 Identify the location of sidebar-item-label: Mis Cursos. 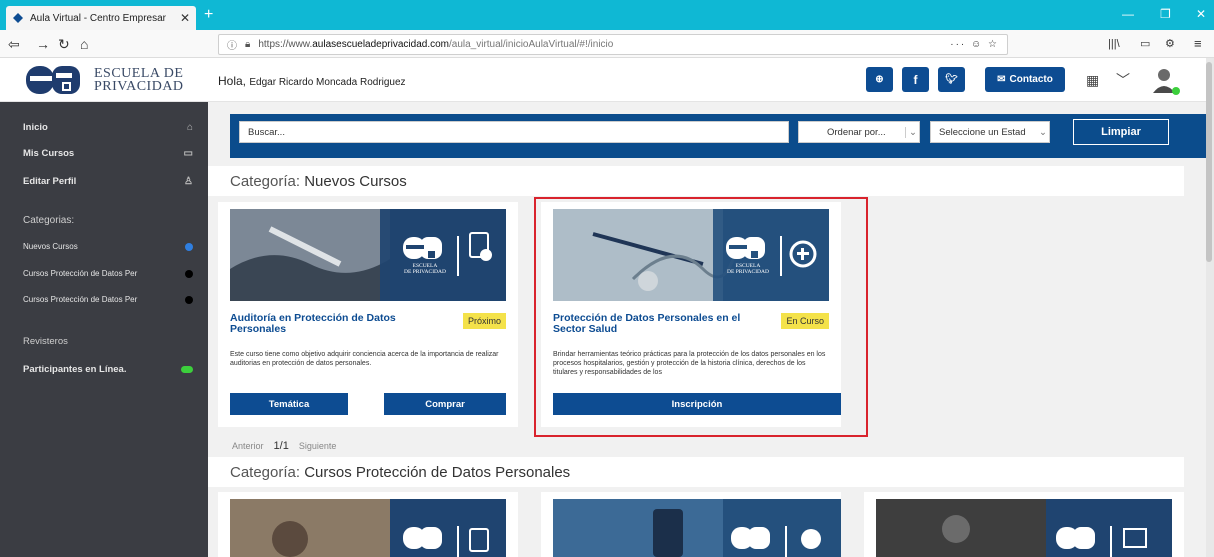
(49, 153).